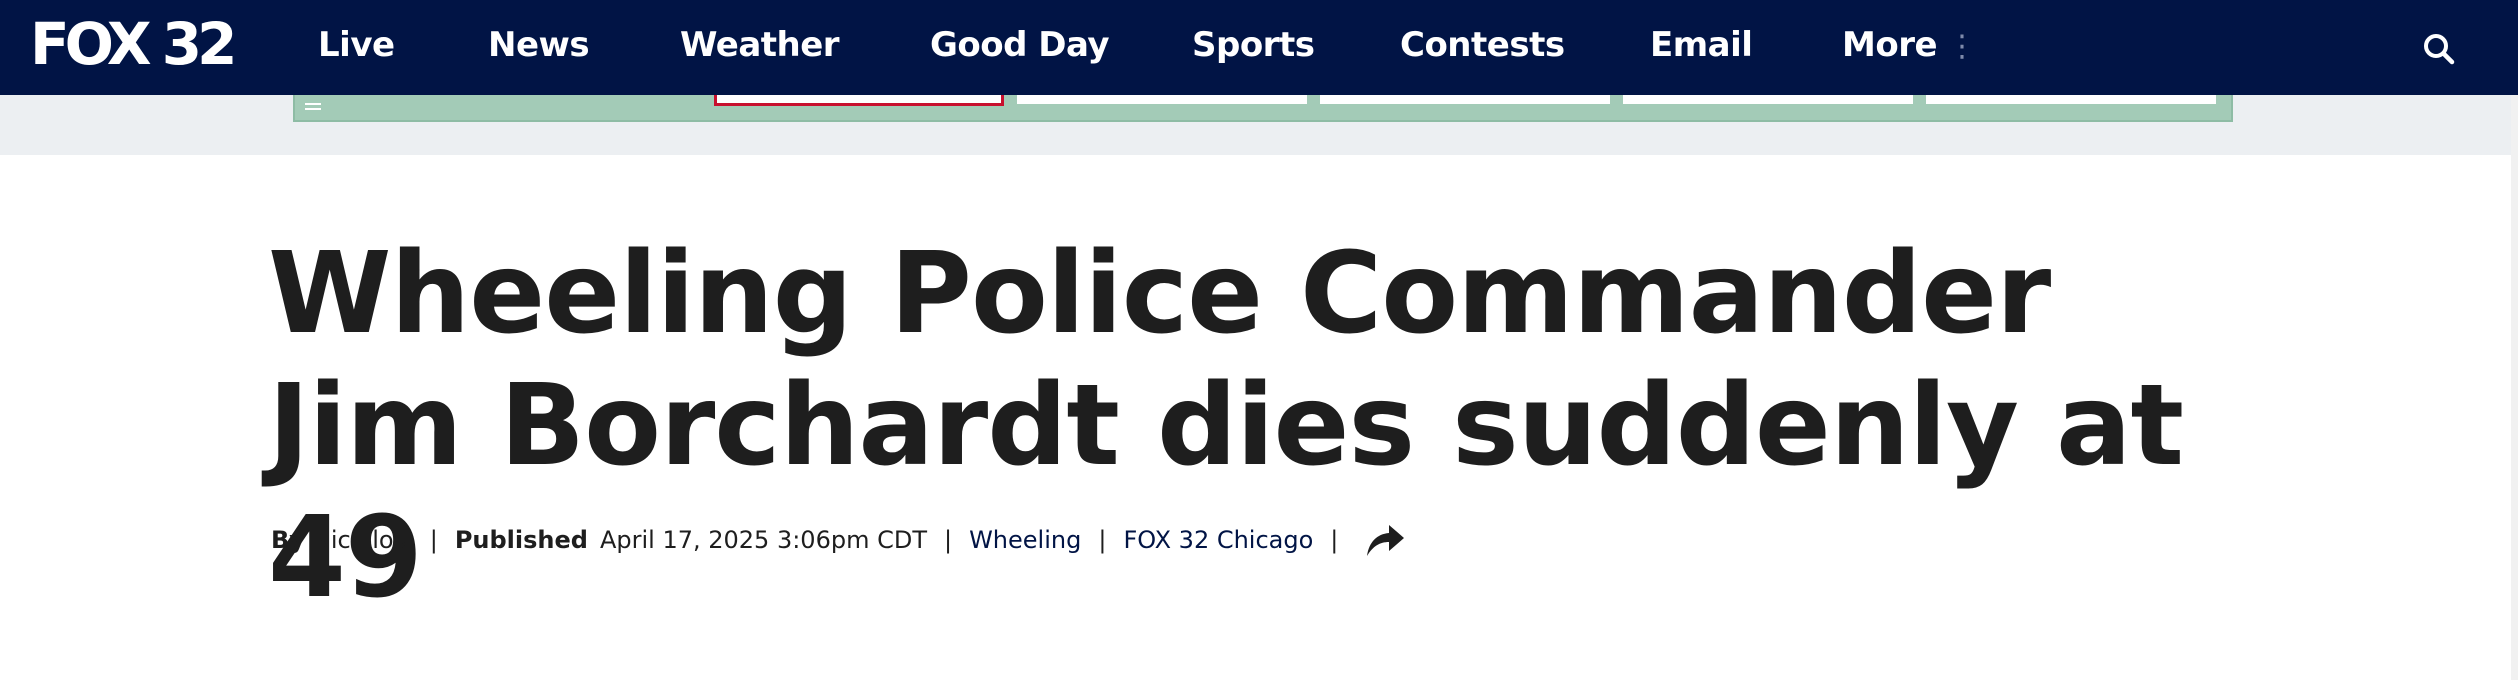  What do you see at coordinates (859, 100) in the screenshot?
I see `ad-tab-active` at bounding box center [859, 100].